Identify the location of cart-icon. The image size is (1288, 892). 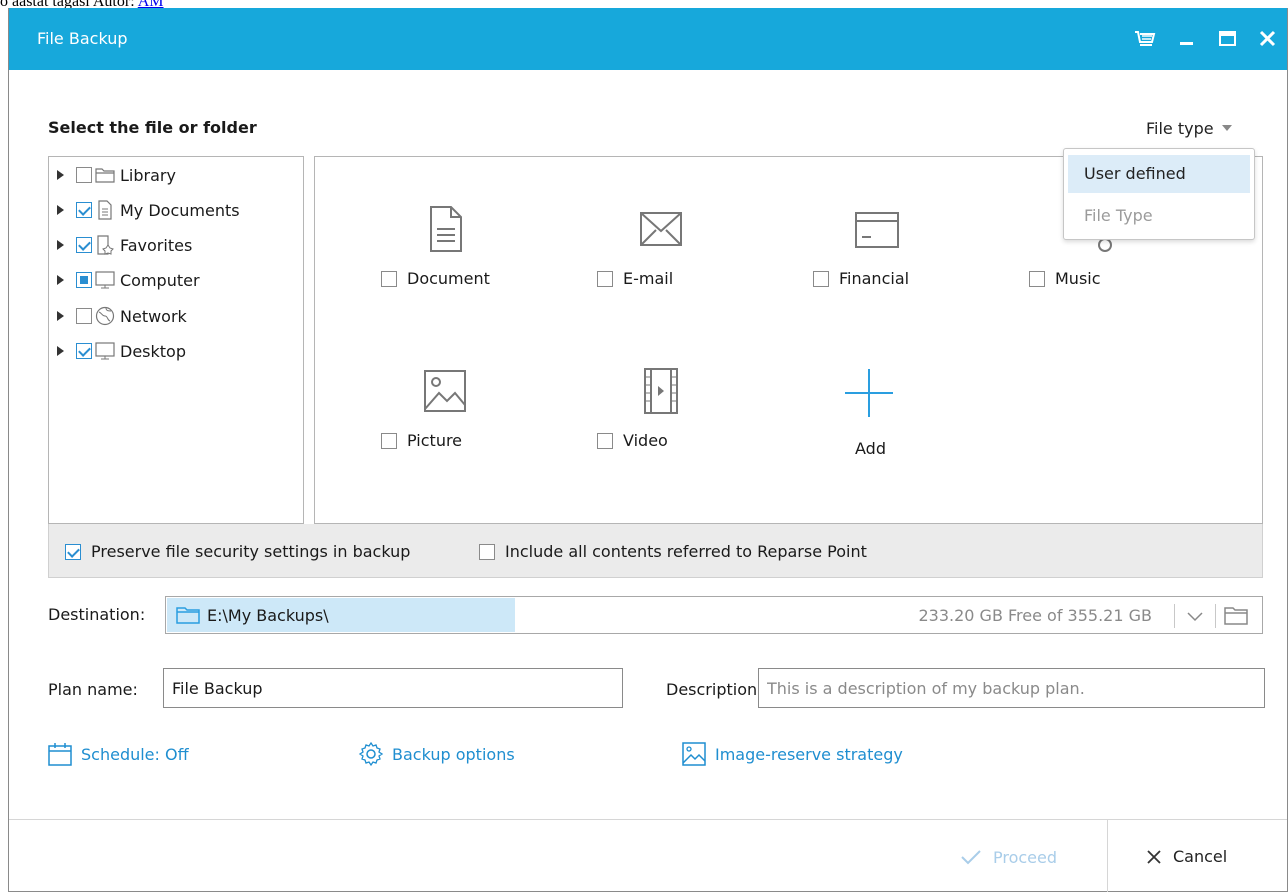
(1146, 40).